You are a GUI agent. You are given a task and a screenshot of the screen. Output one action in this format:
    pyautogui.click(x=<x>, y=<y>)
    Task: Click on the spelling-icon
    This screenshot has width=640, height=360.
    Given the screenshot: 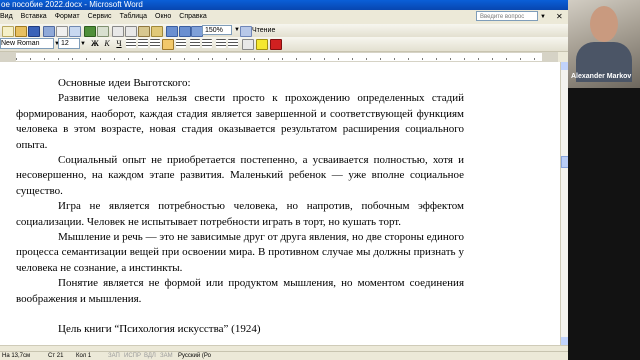 What is the action you would take?
    pyautogui.click(x=90, y=31)
    